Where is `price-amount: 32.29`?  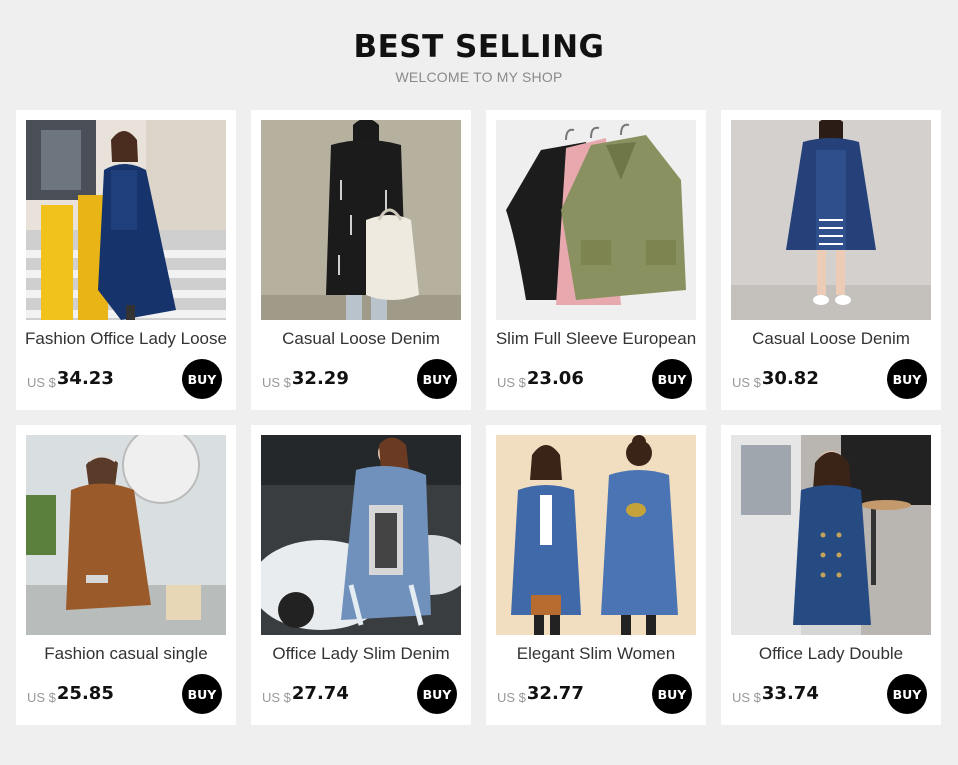 price-amount: 32.29 is located at coordinates (320, 378).